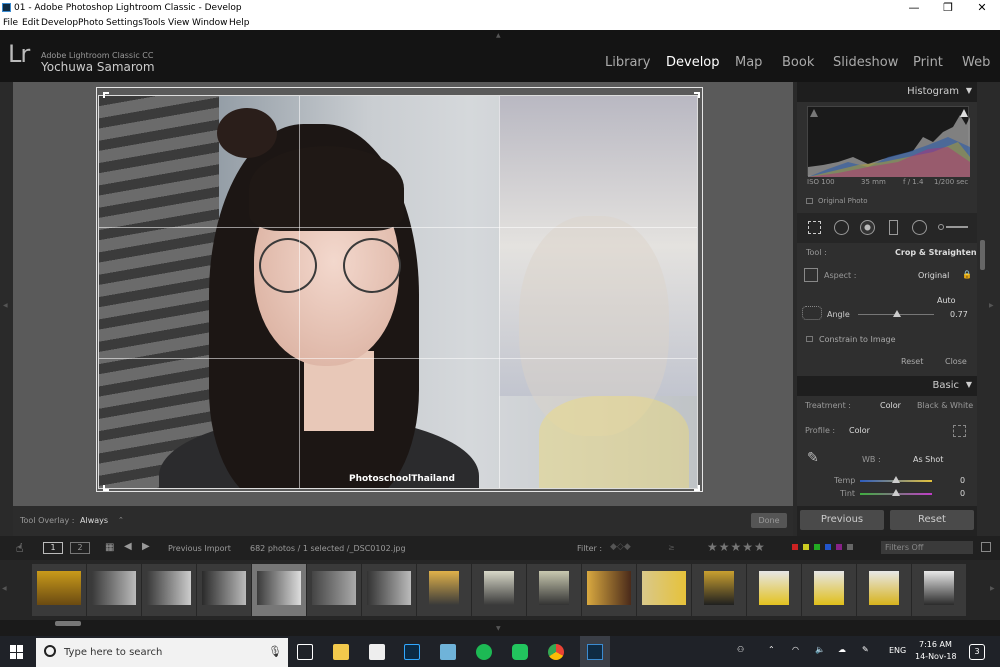  Describe the element at coordinates (109, 547) in the screenshot. I see `grid-view-icon: ▦` at that location.